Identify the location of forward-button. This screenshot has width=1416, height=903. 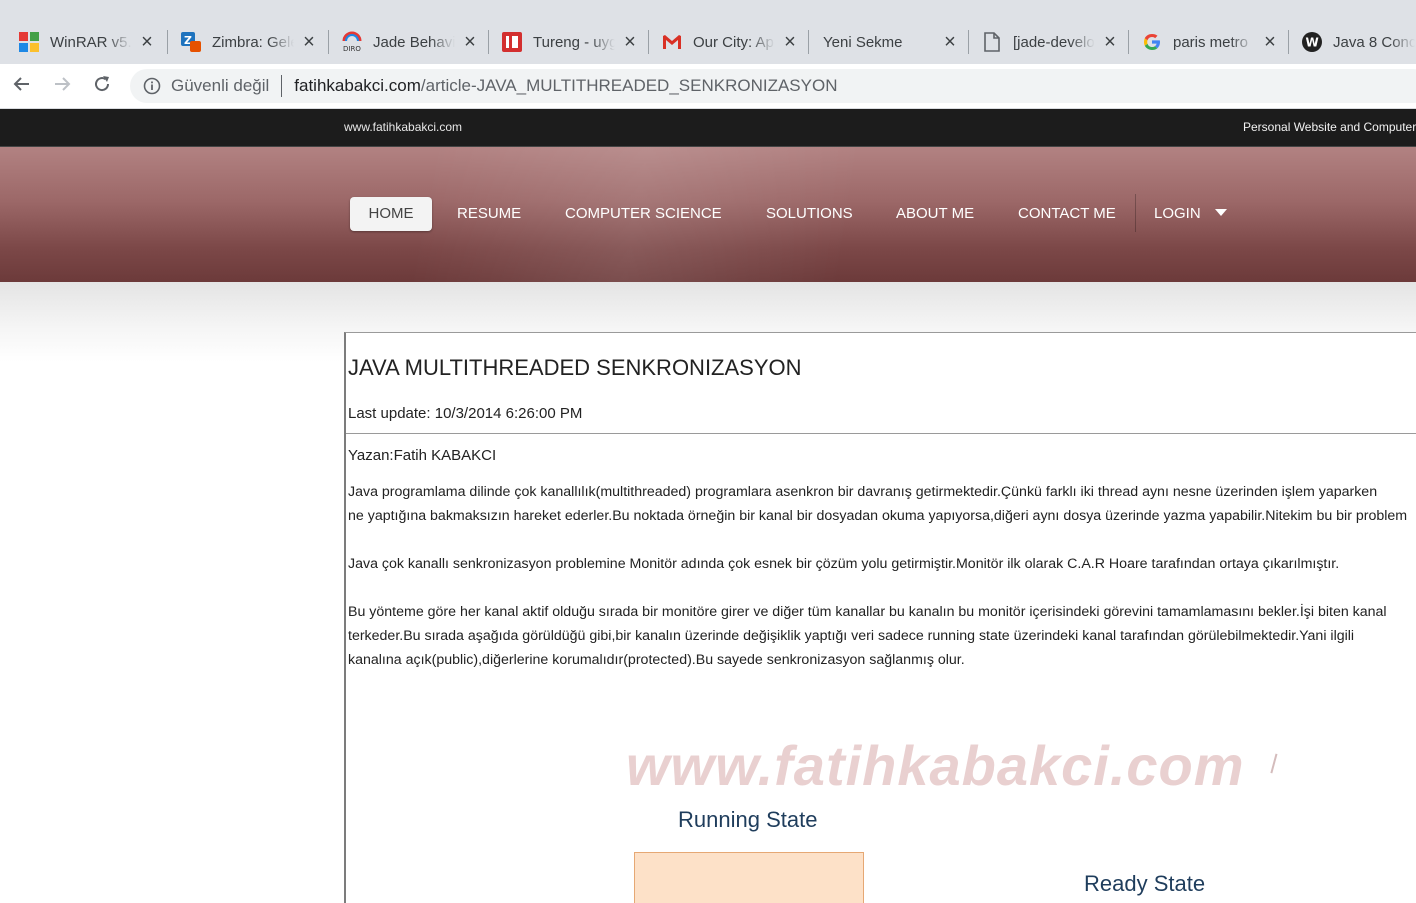
(62, 86).